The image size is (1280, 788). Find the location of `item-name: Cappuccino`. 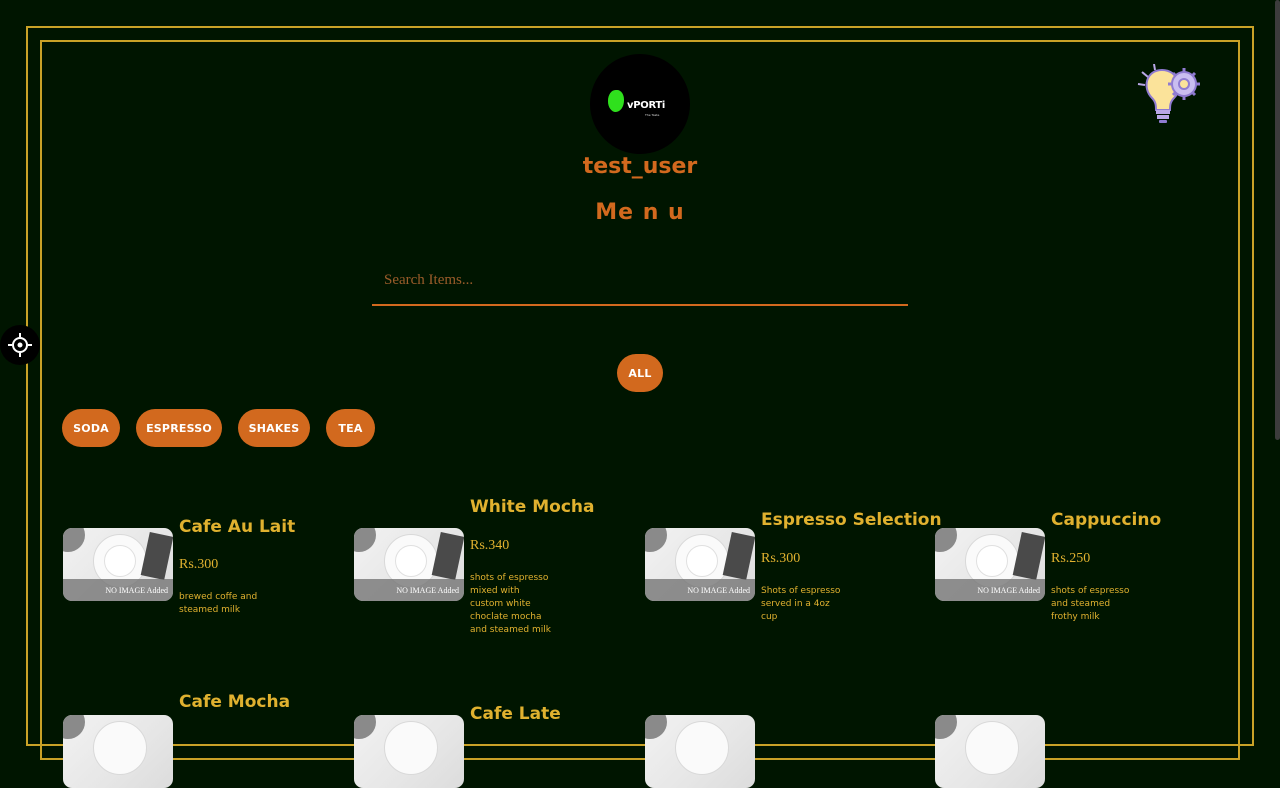

item-name: Cappuccino is located at coordinates (1106, 520).